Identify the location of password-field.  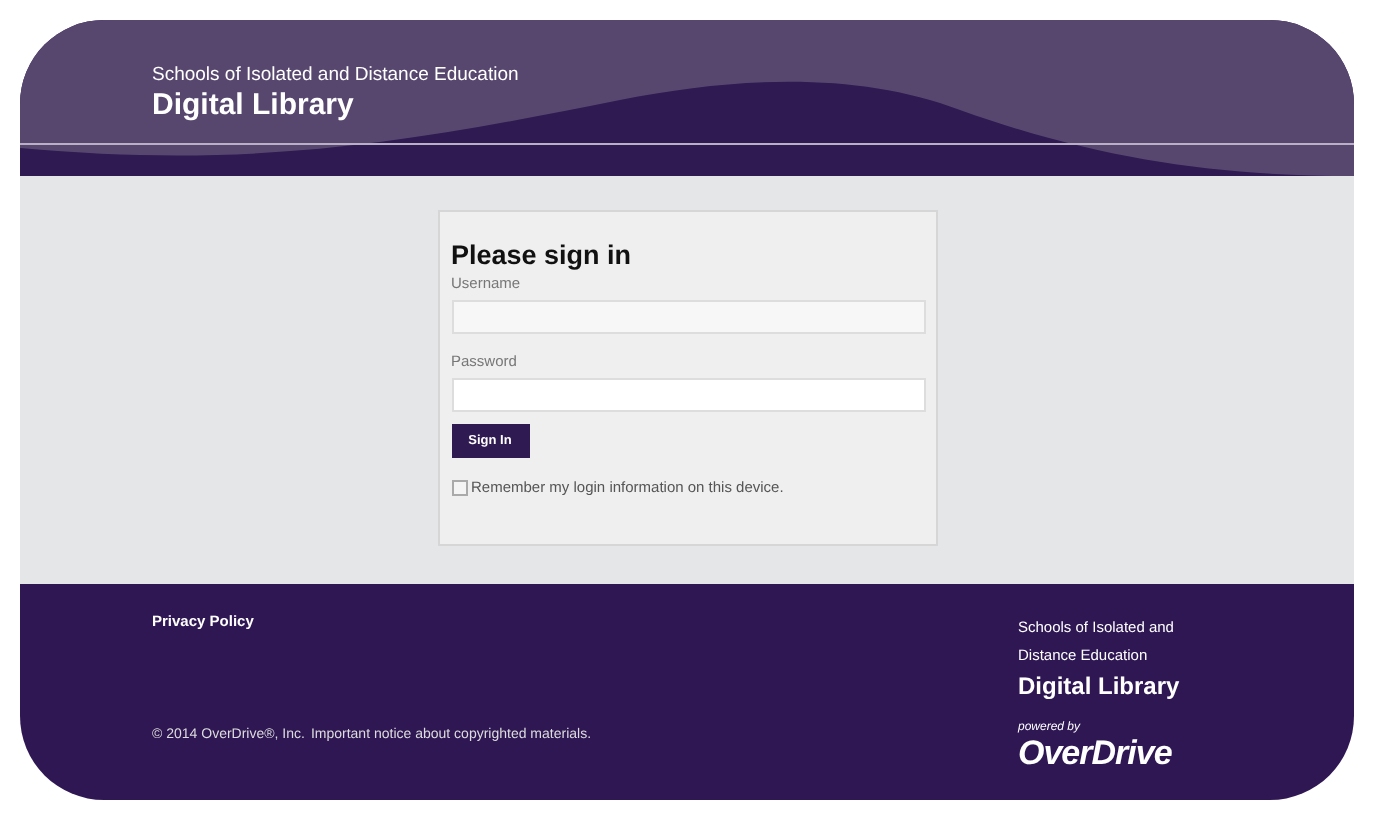
(688, 395).